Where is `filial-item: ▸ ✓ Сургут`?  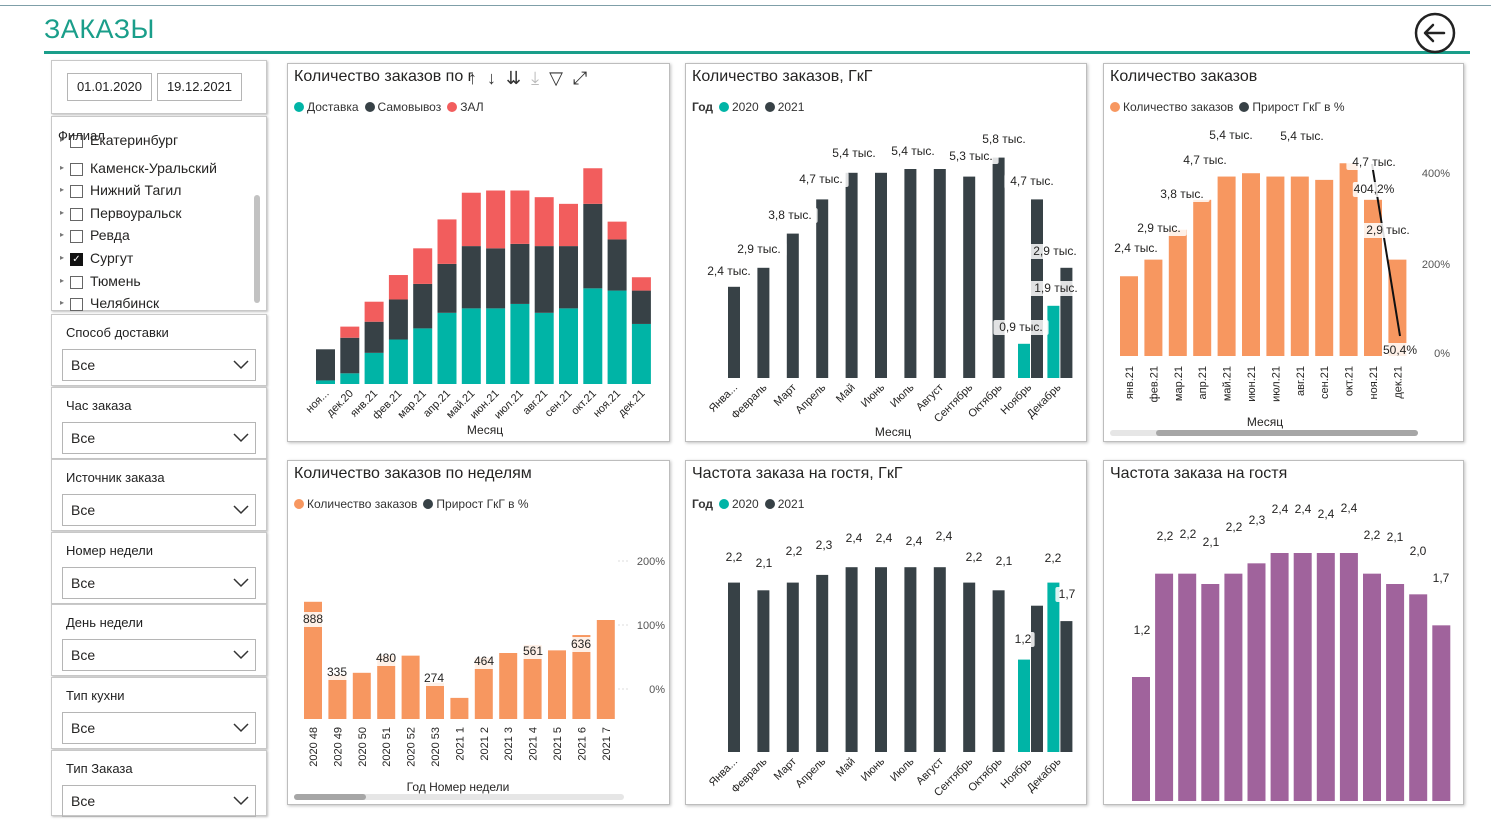 filial-item: ▸ ✓ Сургут is located at coordinates (152, 260).